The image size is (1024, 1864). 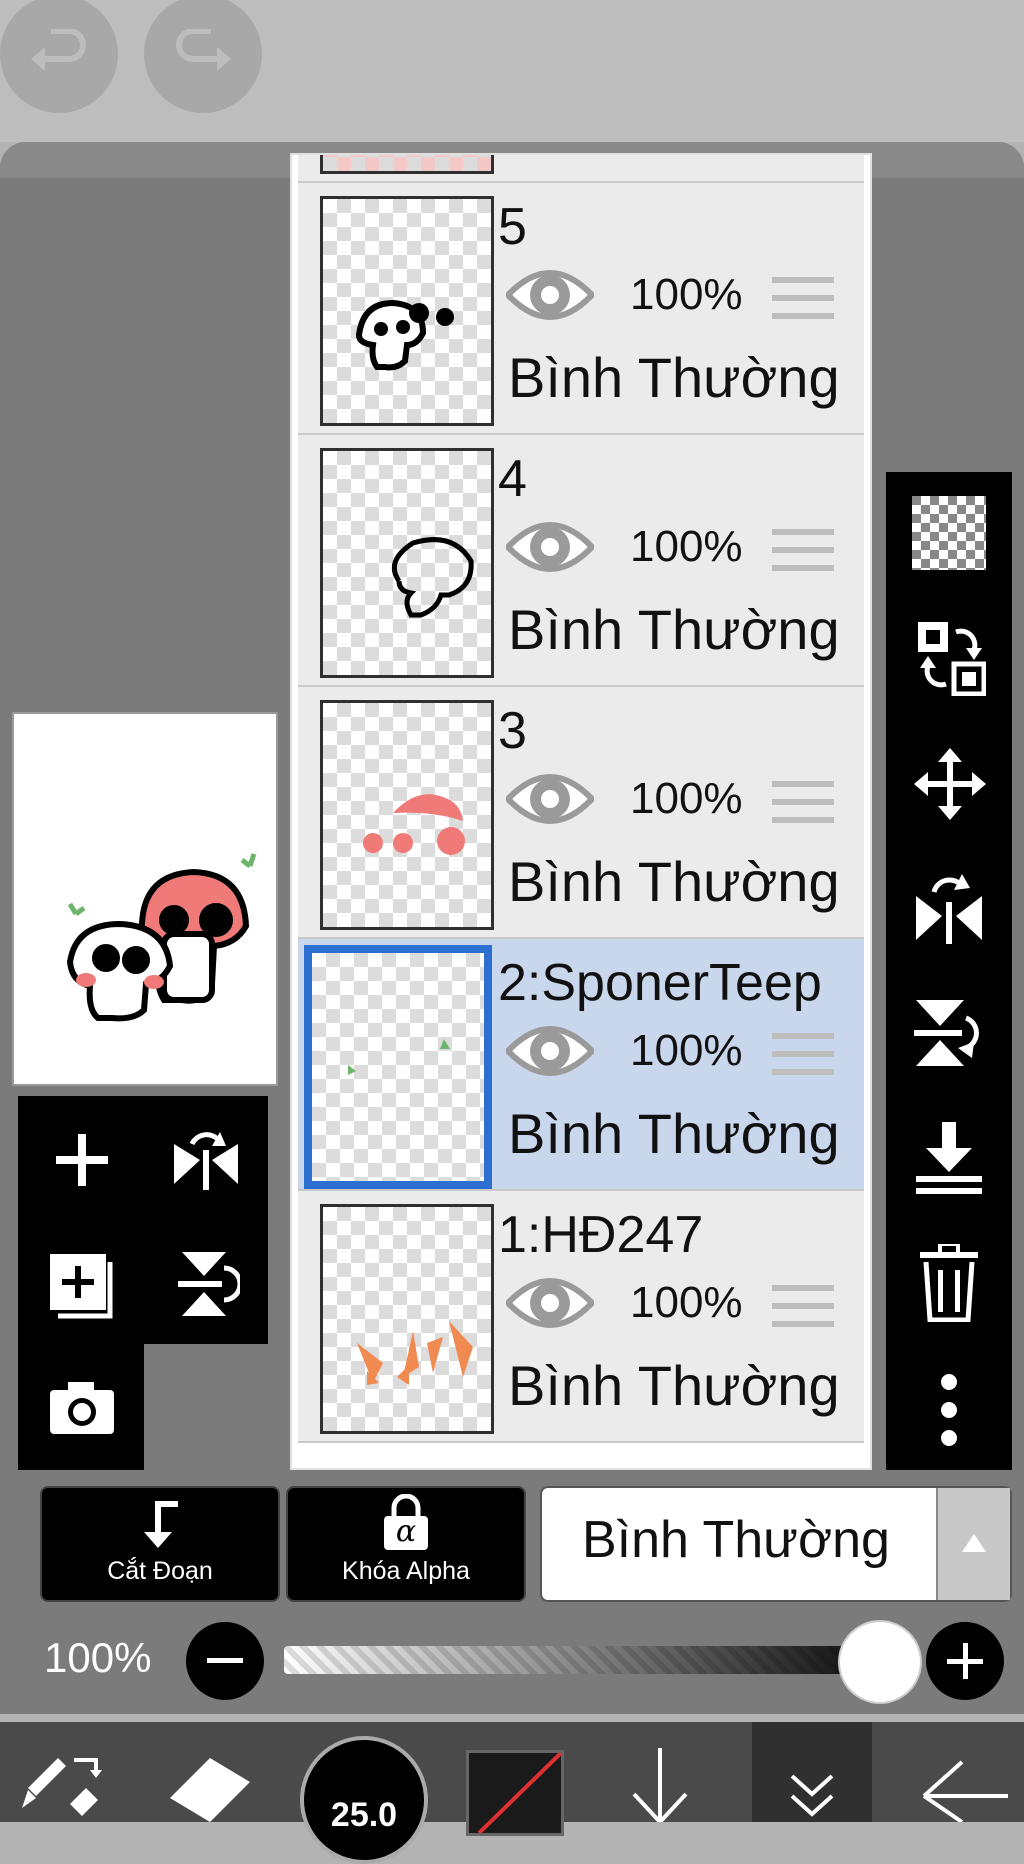 I want to click on merge-down-icon, so click(x=949, y=1158).